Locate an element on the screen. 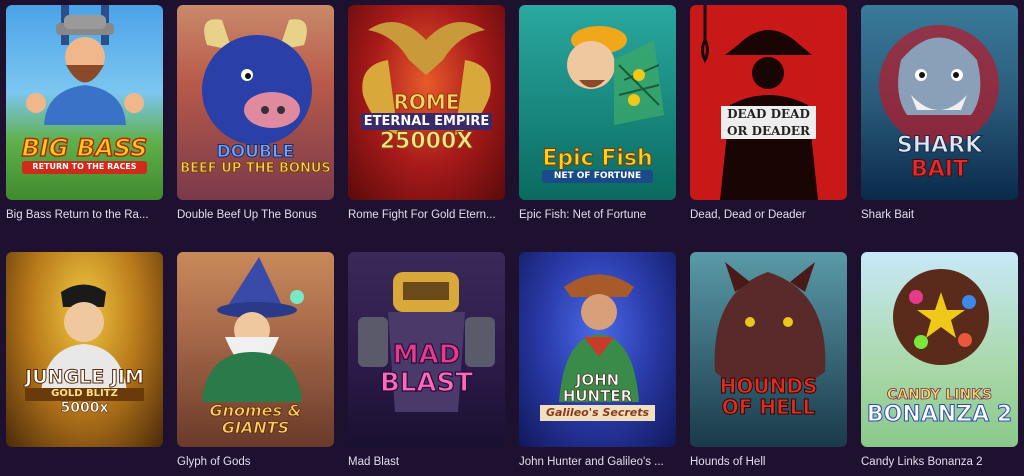 This screenshot has height=476, width=1024. game-tile-hounds-of-hell: HOUNDS OF HELL Hounds of Hell is located at coordinates (768, 360).